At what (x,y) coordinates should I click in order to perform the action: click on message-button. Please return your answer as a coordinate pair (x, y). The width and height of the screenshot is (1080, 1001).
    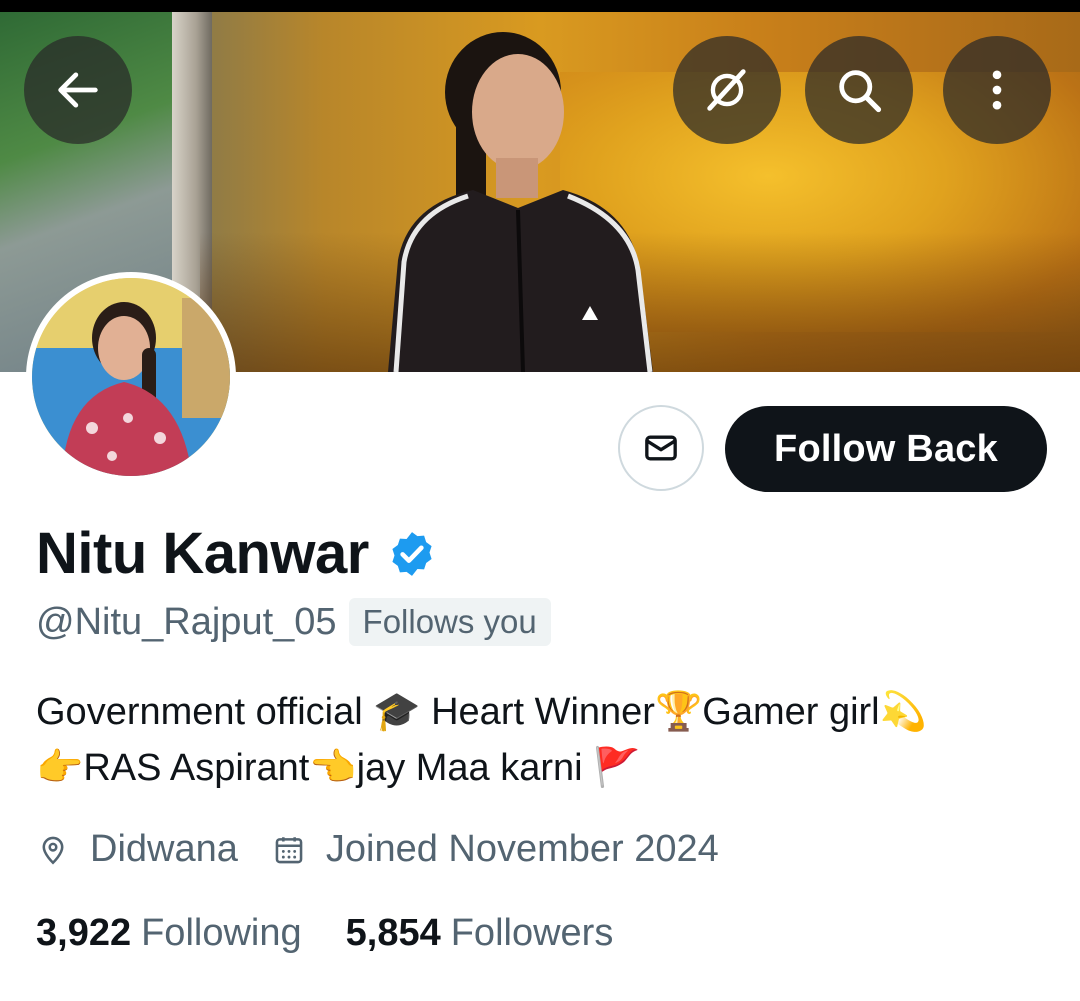
    Looking at the image, I should click on (661, 448).